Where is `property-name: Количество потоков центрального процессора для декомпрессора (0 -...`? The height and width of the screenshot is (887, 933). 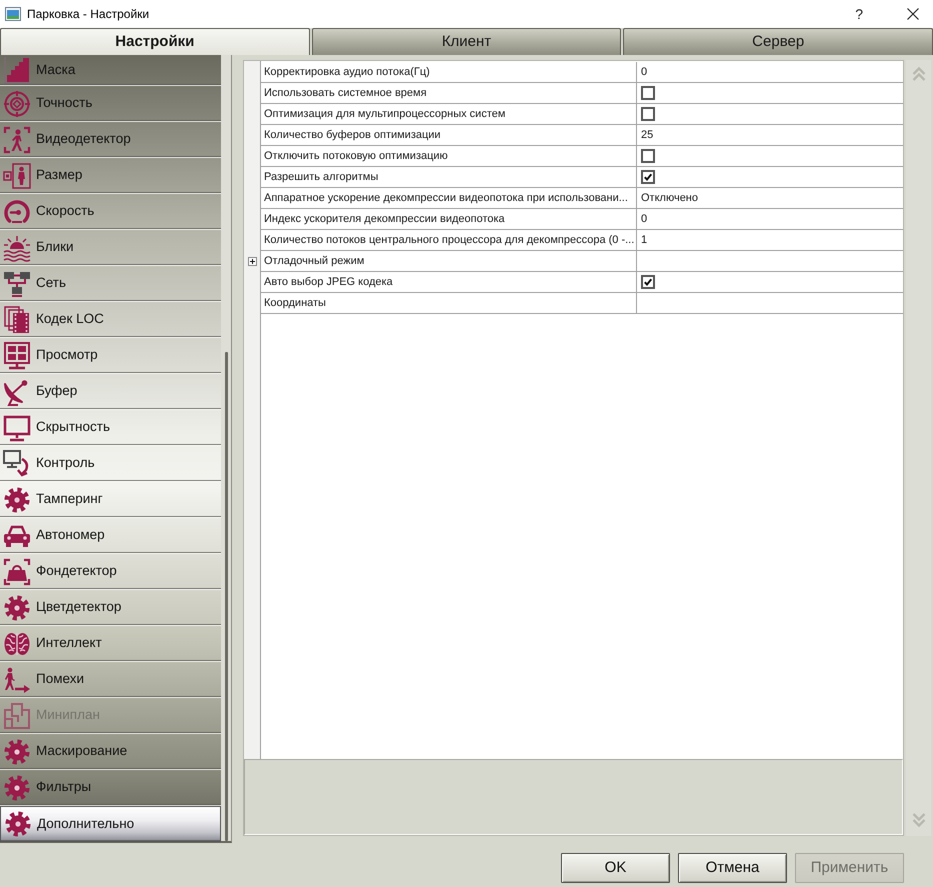 property-name: Количество потоков центрального процессора для декомпрессора (0 -... is located at coordinates (449, 240).